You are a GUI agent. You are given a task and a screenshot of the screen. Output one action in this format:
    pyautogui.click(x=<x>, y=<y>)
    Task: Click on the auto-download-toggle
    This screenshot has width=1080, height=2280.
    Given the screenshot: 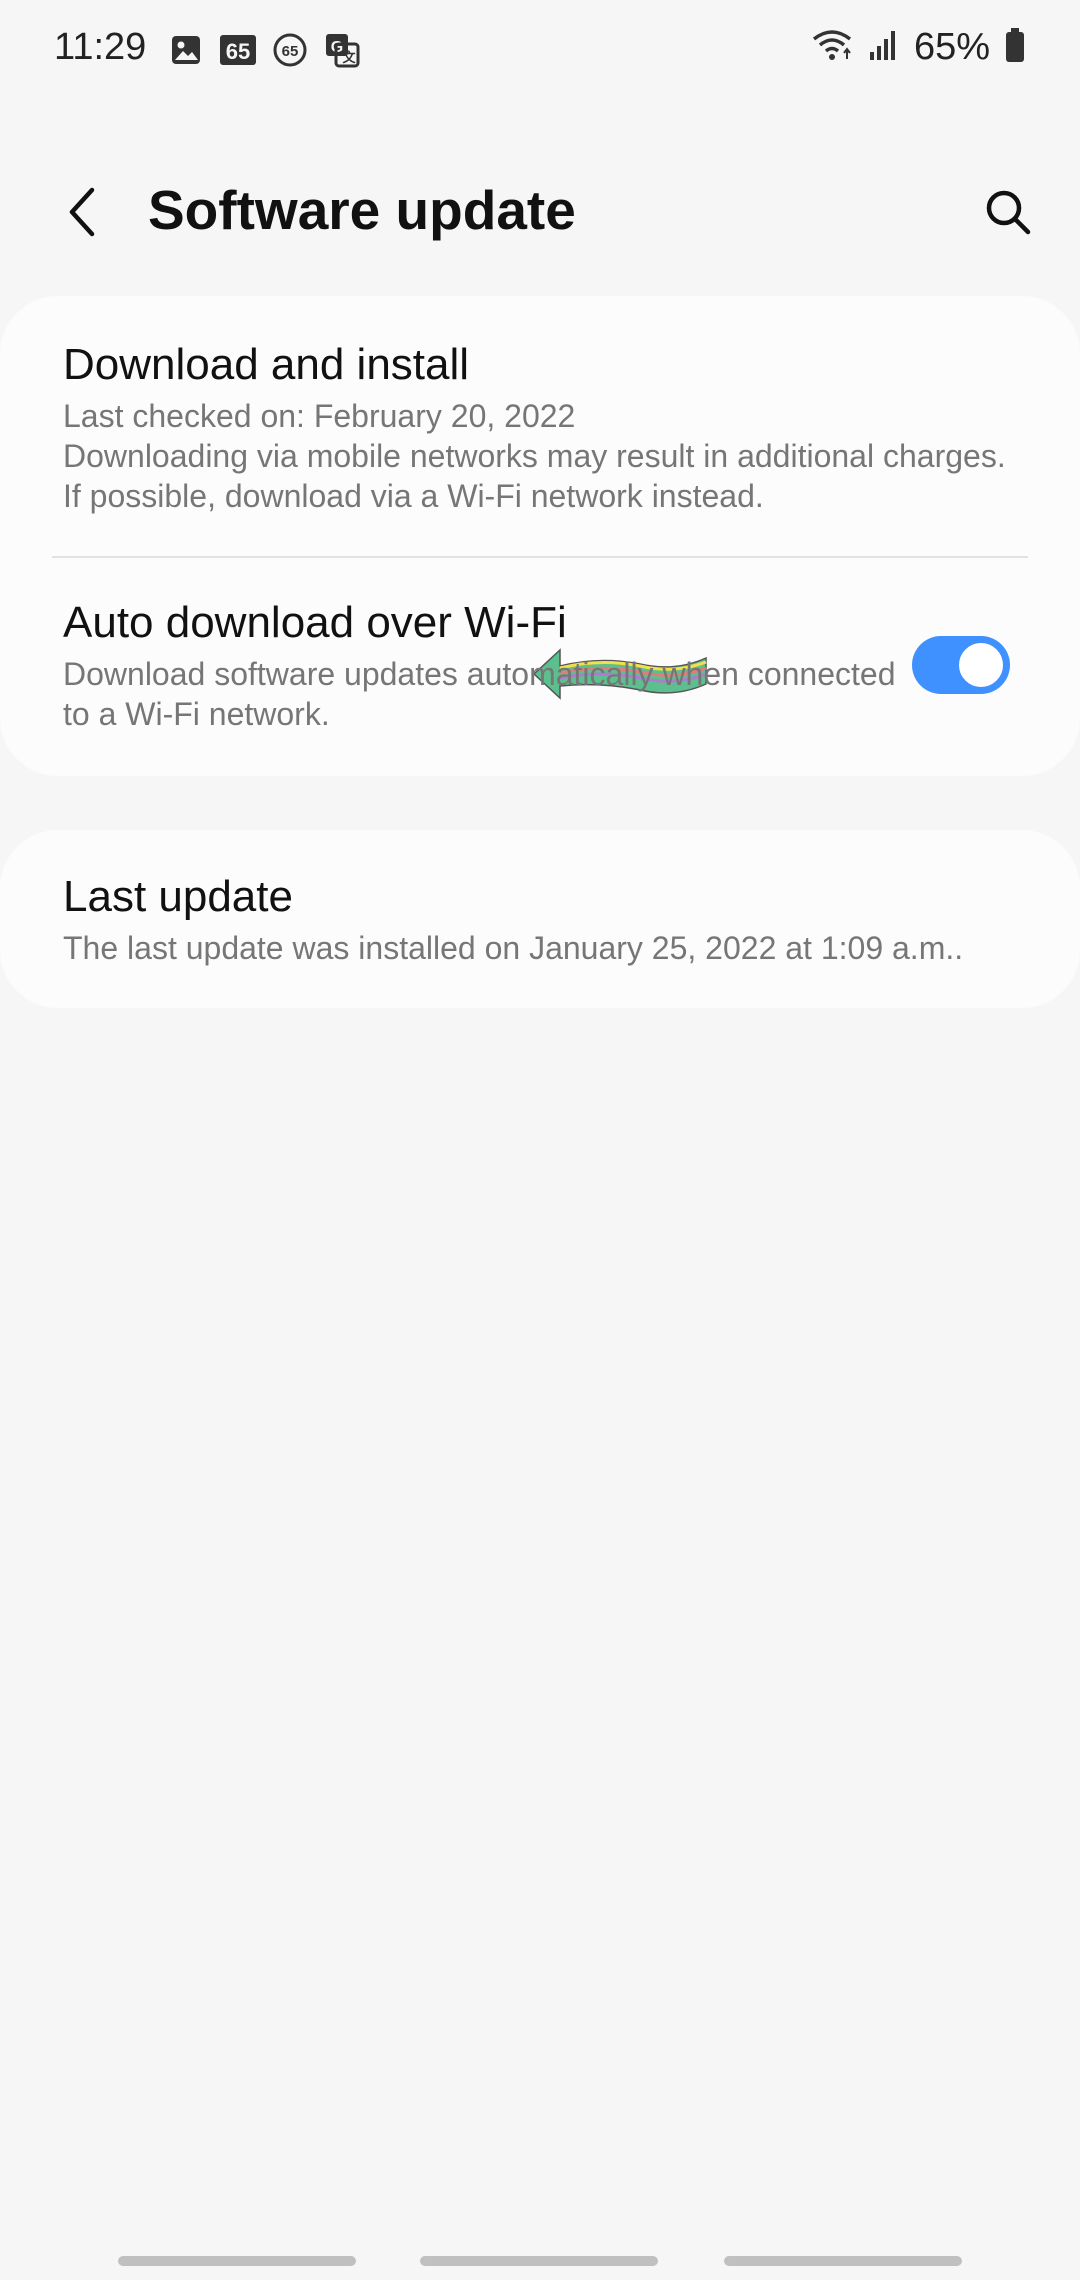 What is the action you would take?
    pyautogui.click(x=961, y=665)
    